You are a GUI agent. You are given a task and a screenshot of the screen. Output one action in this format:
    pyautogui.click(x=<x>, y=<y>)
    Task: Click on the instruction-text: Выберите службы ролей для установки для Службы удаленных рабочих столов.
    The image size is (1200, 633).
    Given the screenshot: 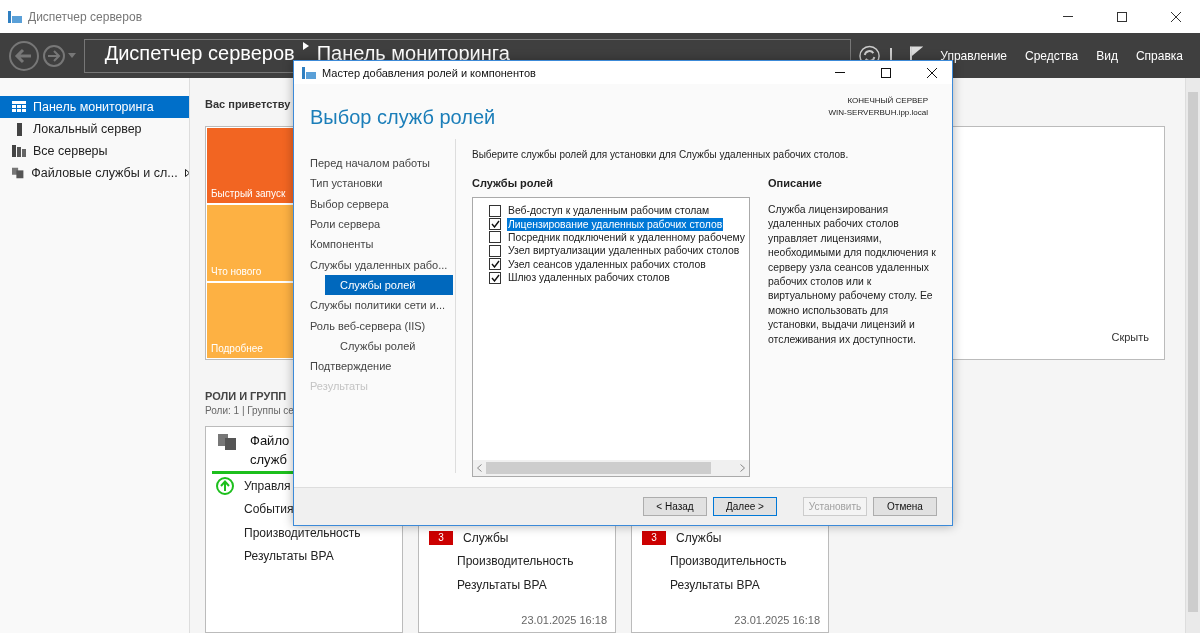 What is the action you would take?
    pyautogui.click(x=661, y=154)
    